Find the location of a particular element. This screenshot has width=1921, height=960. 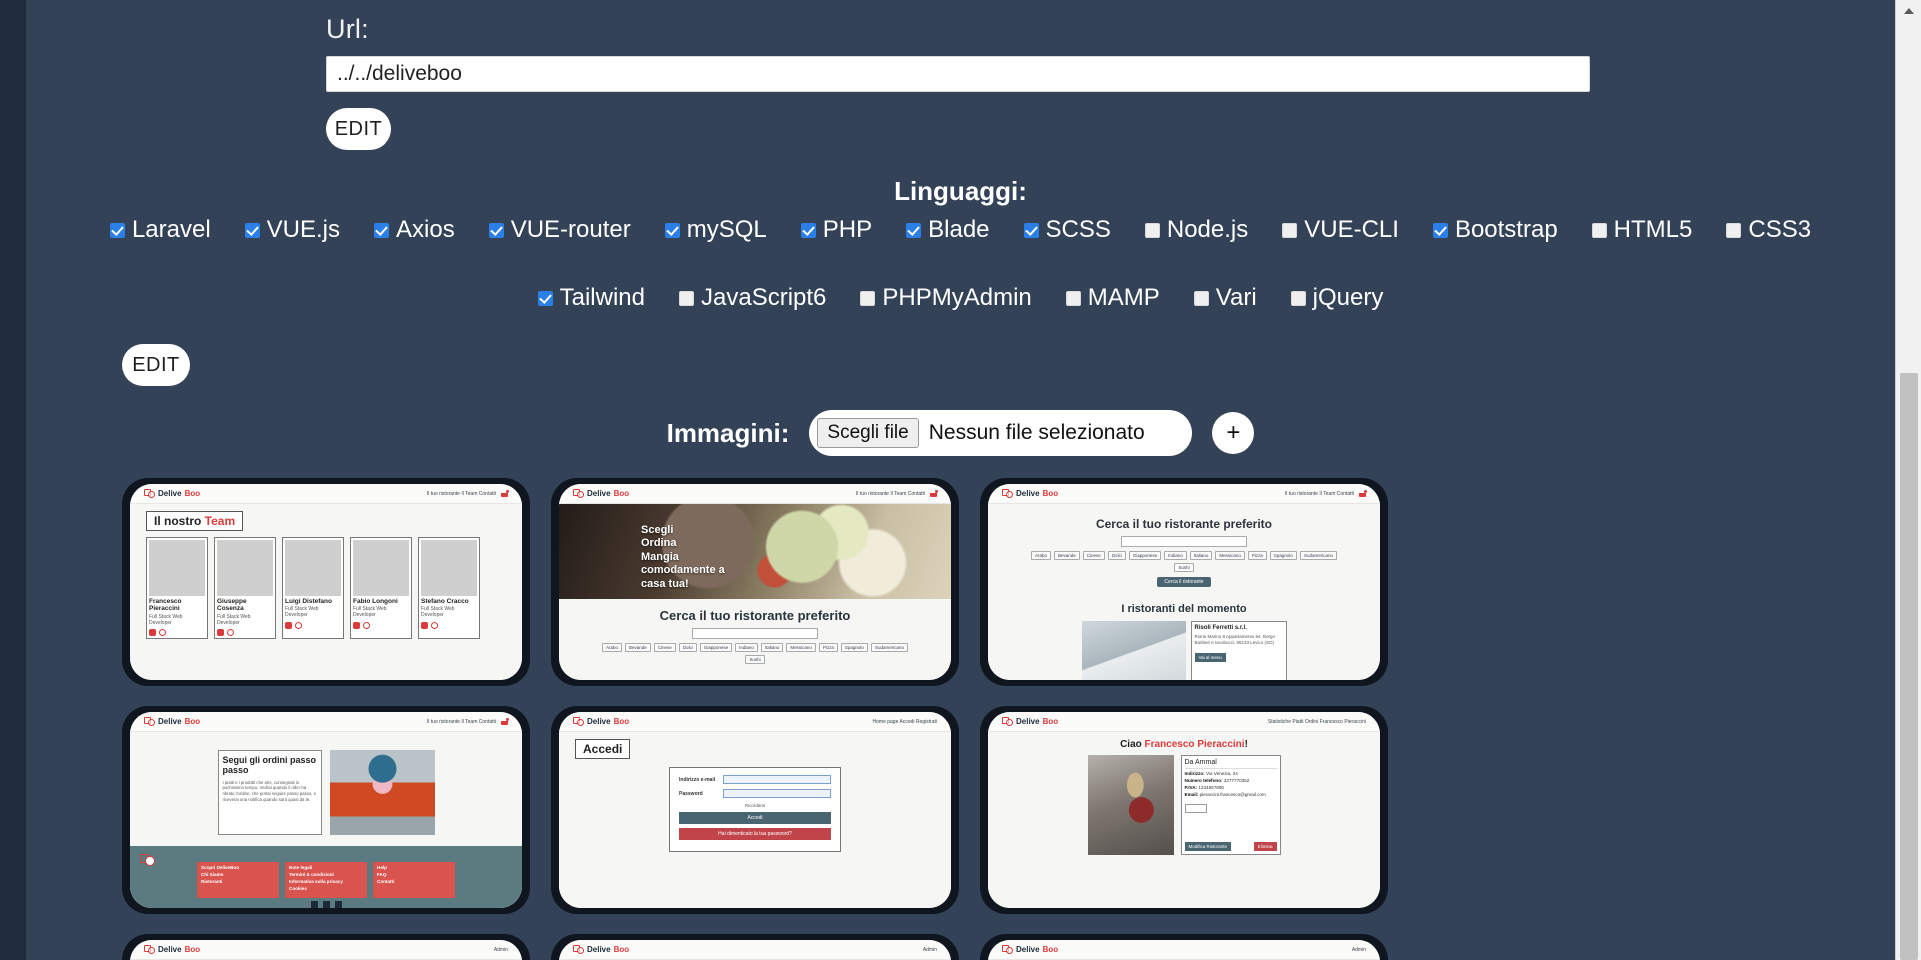

login-submit-button: Accedi is located at coordinates (755, 818).